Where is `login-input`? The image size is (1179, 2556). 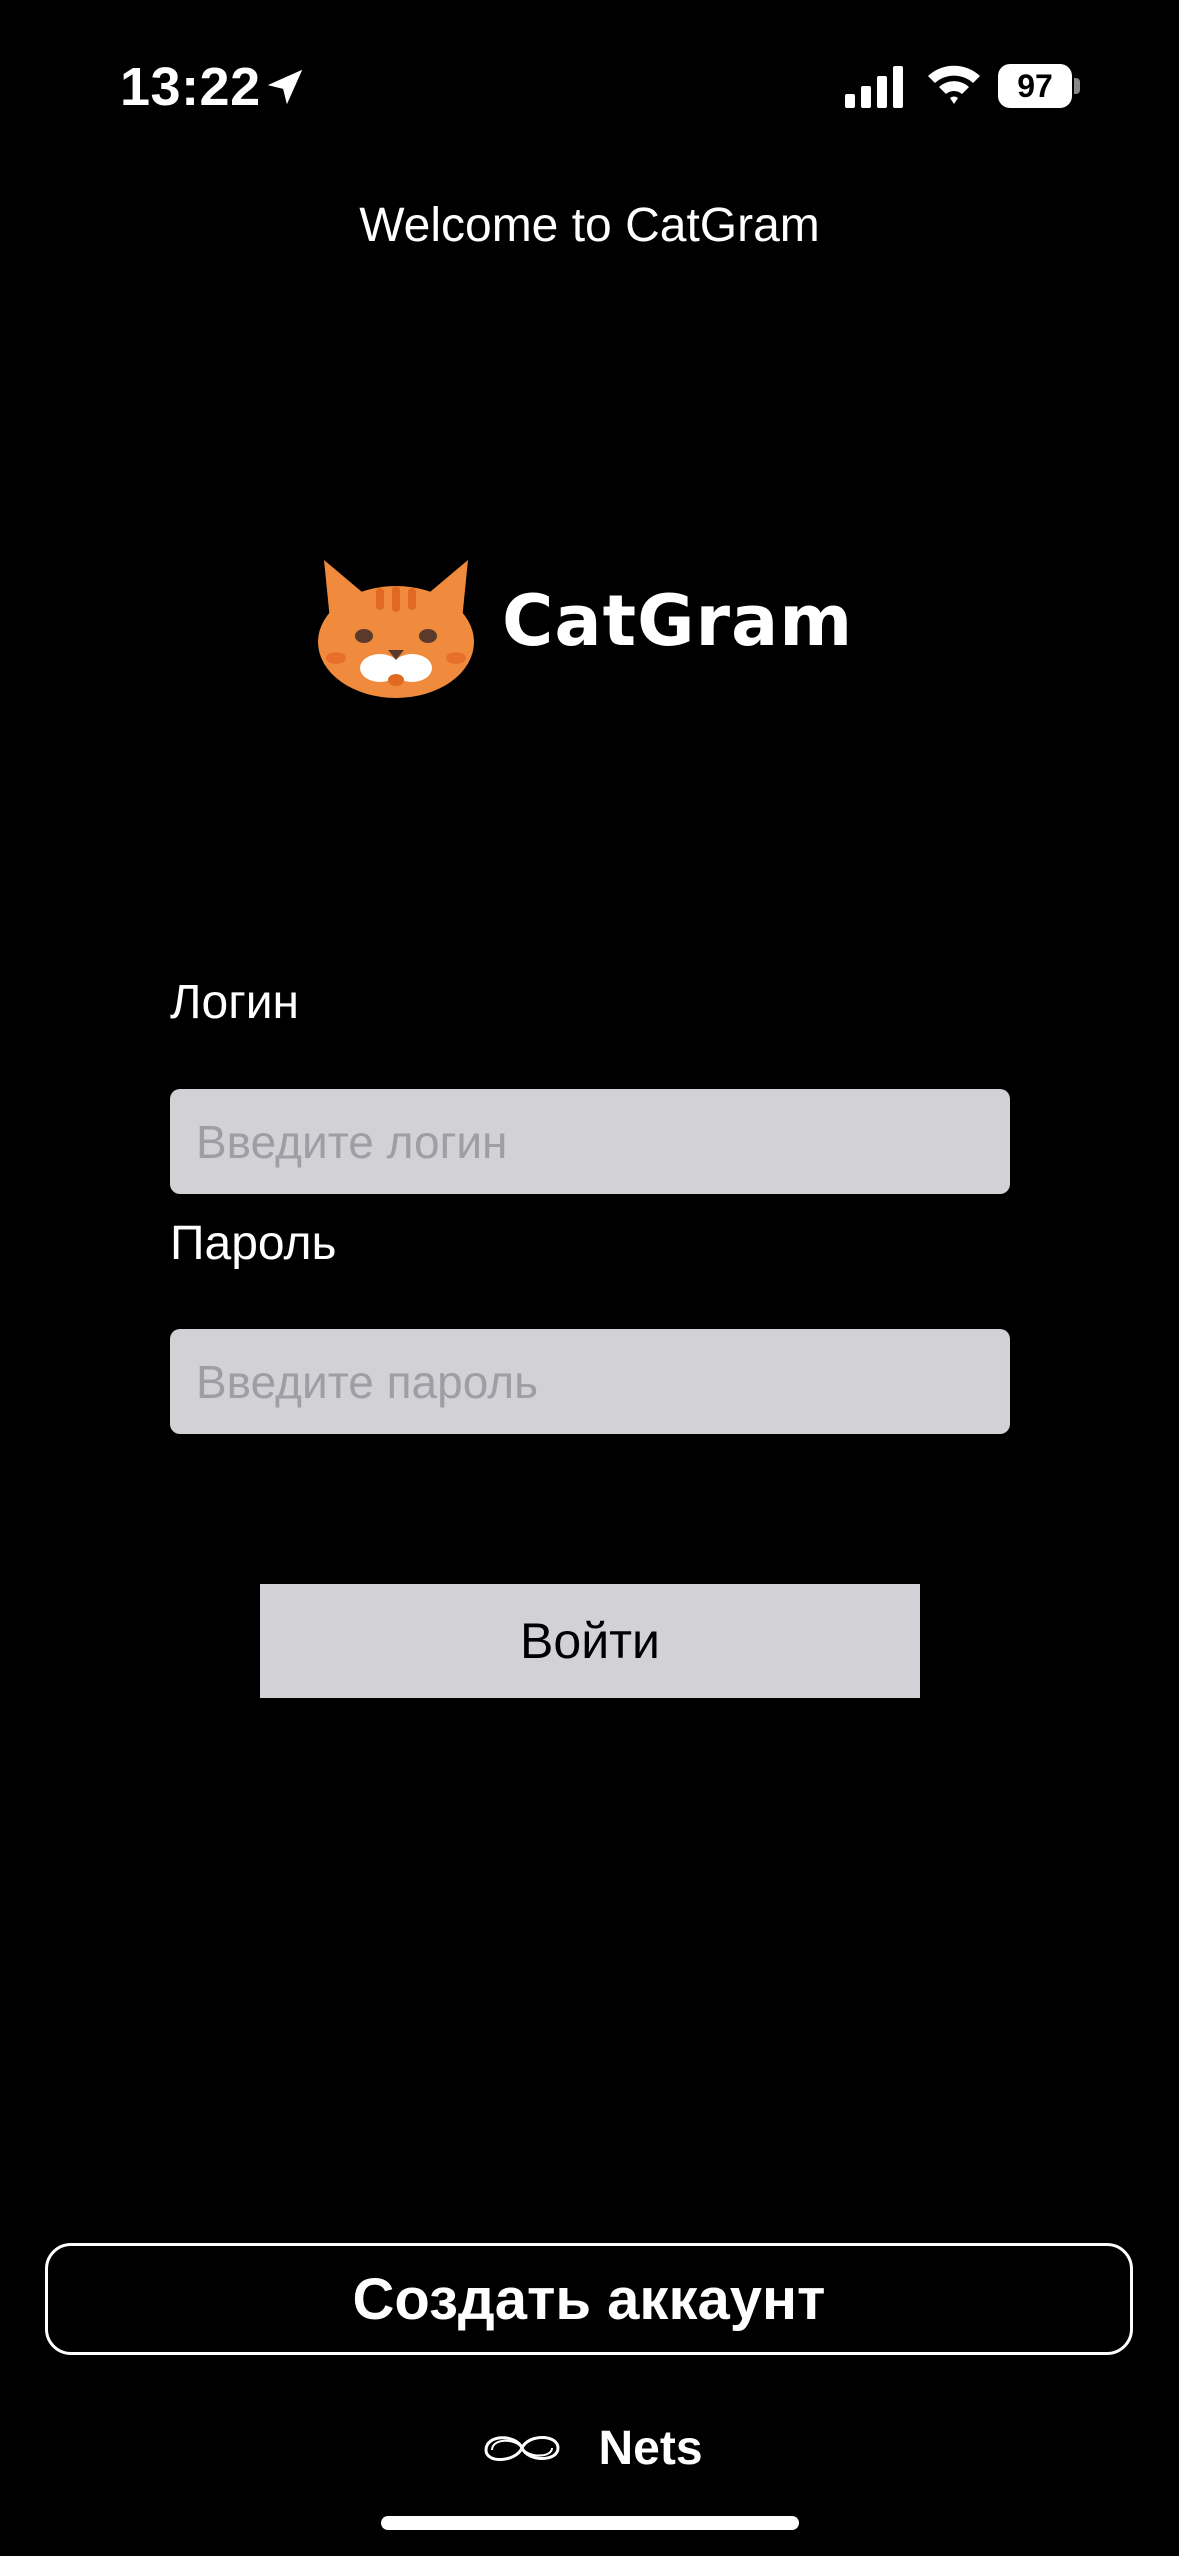
login-input is located at coordinates (590, 1141).